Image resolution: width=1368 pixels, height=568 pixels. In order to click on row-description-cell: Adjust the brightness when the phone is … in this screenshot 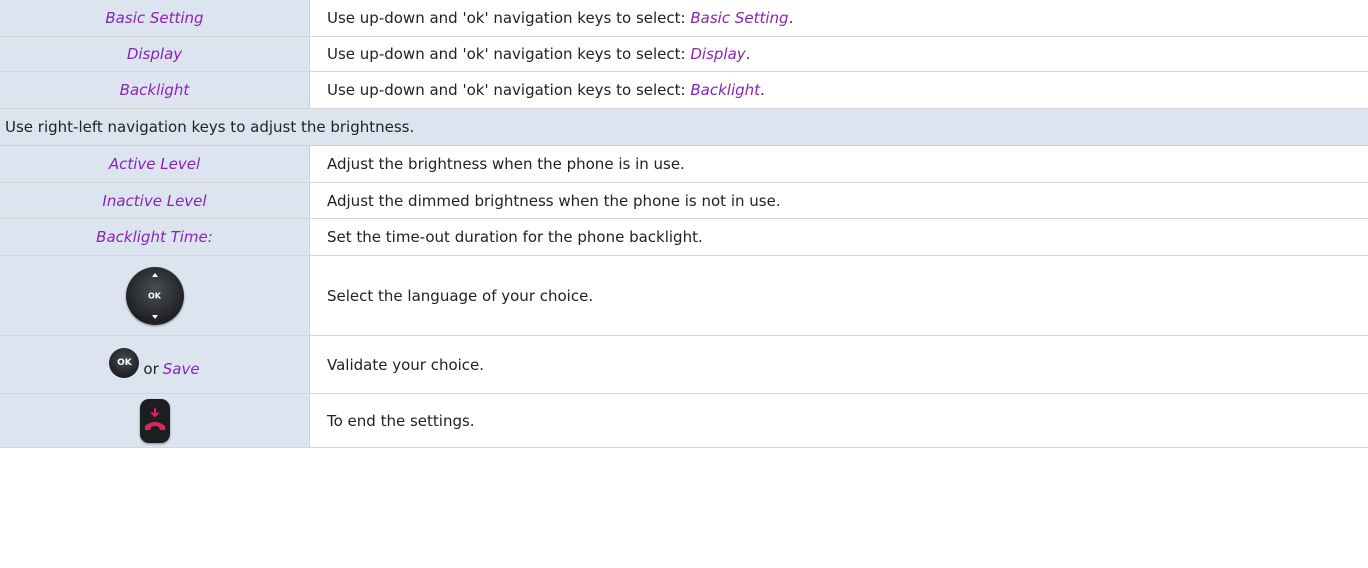, I will do `click(839, 164)`.